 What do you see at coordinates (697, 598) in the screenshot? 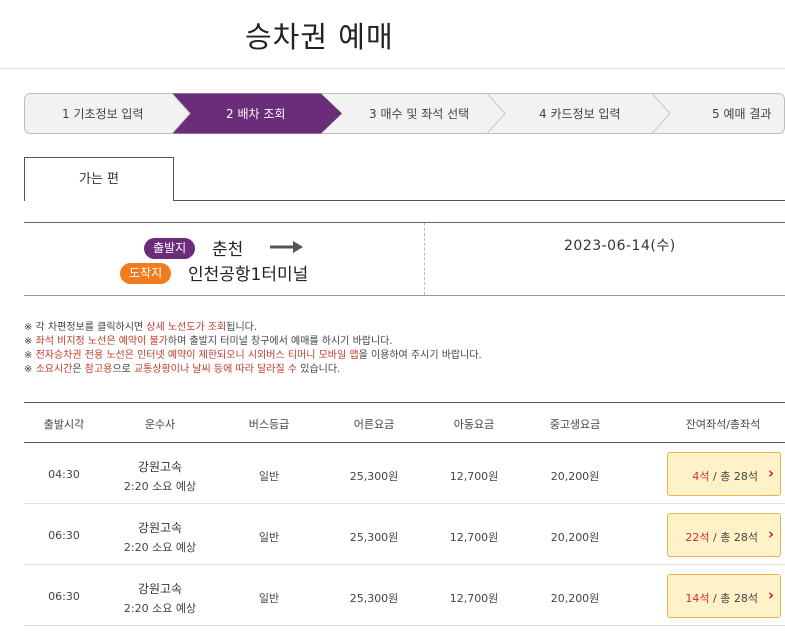
I see `remaining-seats: 14석` at bounding box center [697, 598].